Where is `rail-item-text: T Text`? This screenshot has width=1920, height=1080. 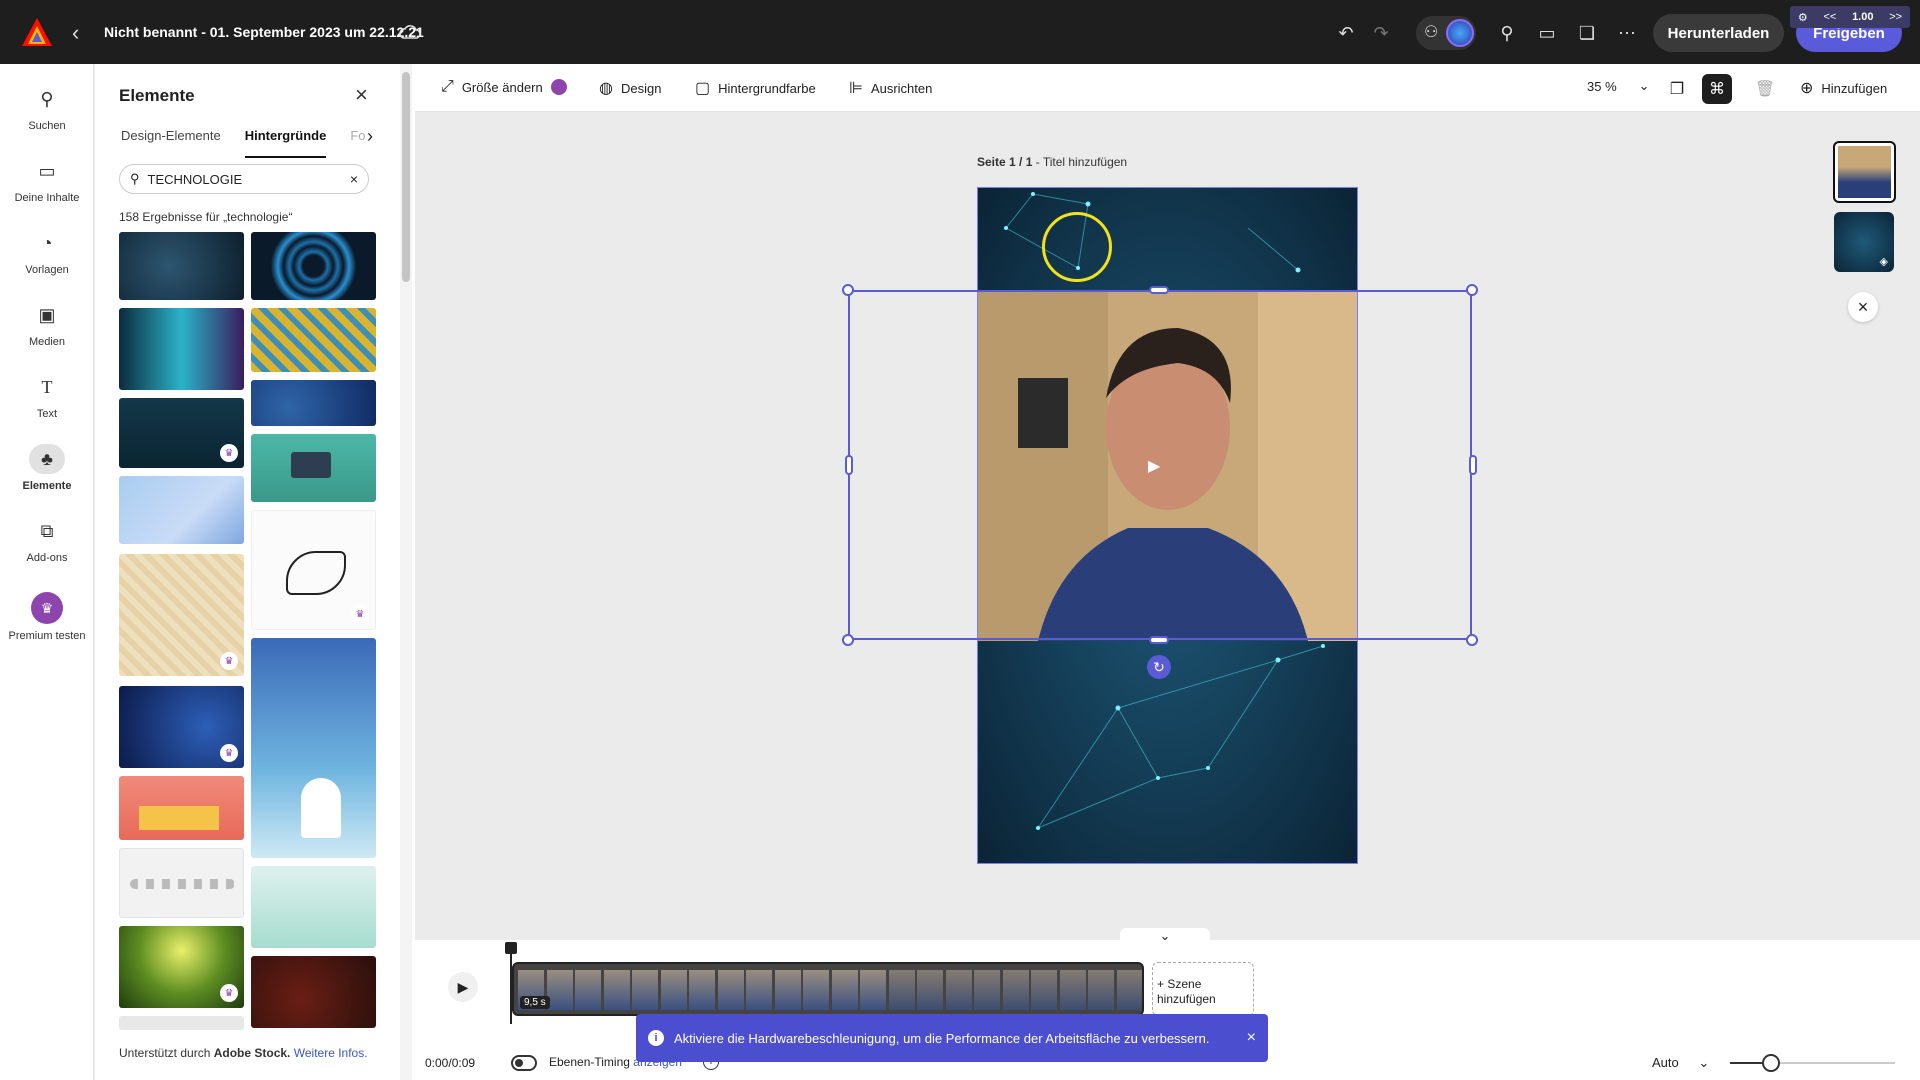
rail-item-text: T Text is located at coordinates (47, 396).